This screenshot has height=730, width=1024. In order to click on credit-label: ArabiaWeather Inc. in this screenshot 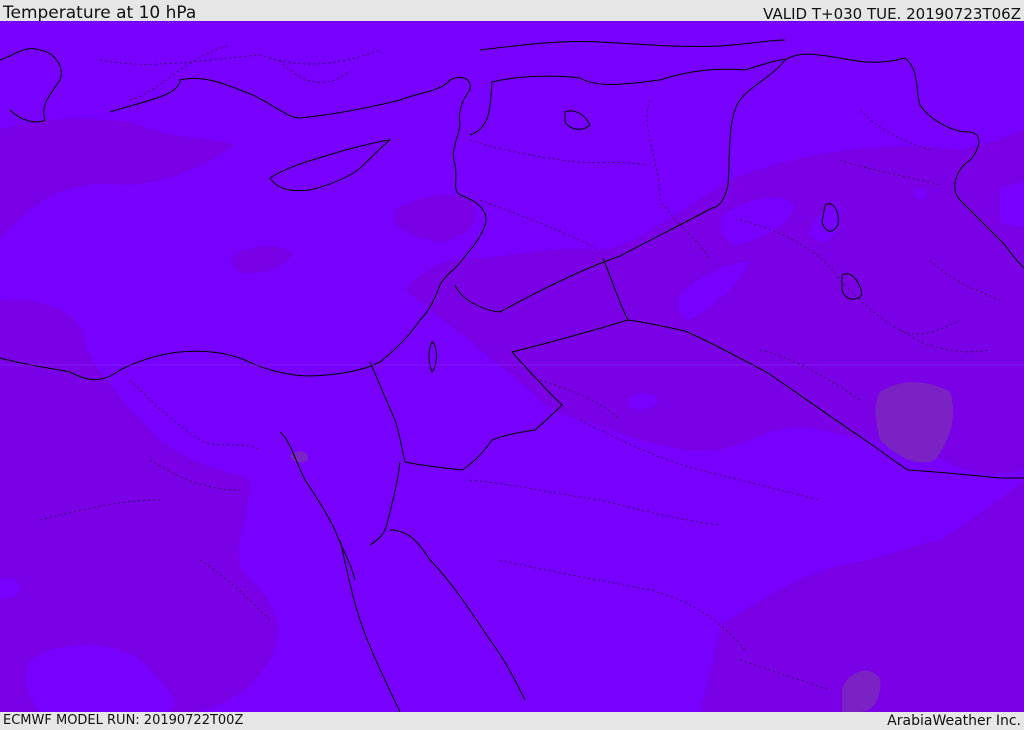, I will do `click(954, 721)`.